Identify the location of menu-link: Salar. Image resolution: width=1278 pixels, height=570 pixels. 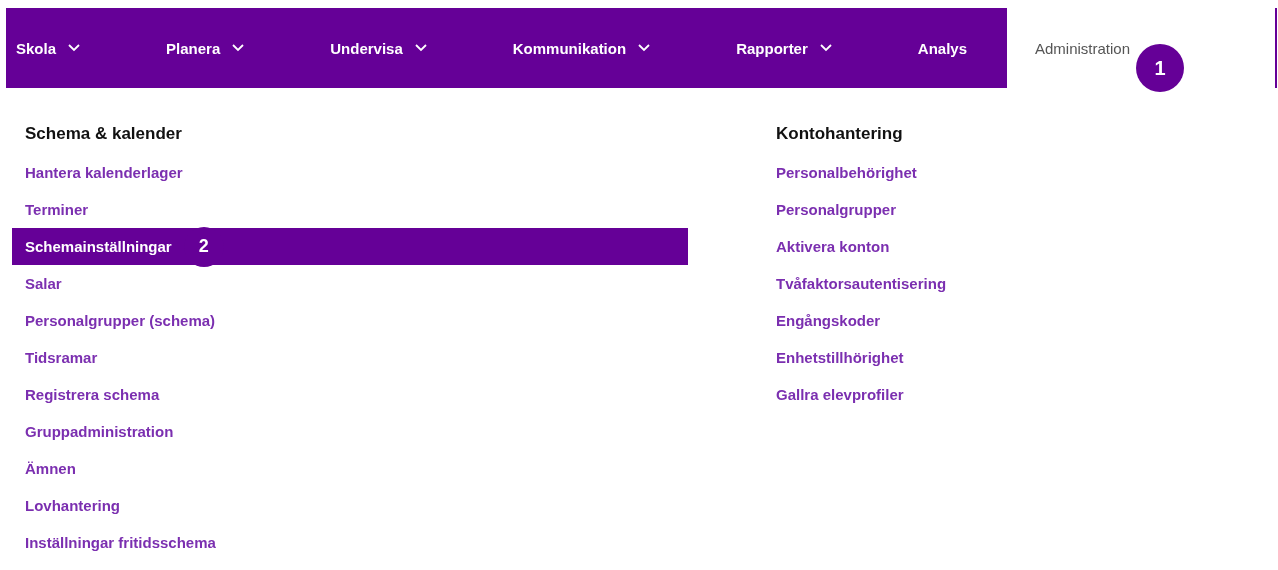
(350, 283).